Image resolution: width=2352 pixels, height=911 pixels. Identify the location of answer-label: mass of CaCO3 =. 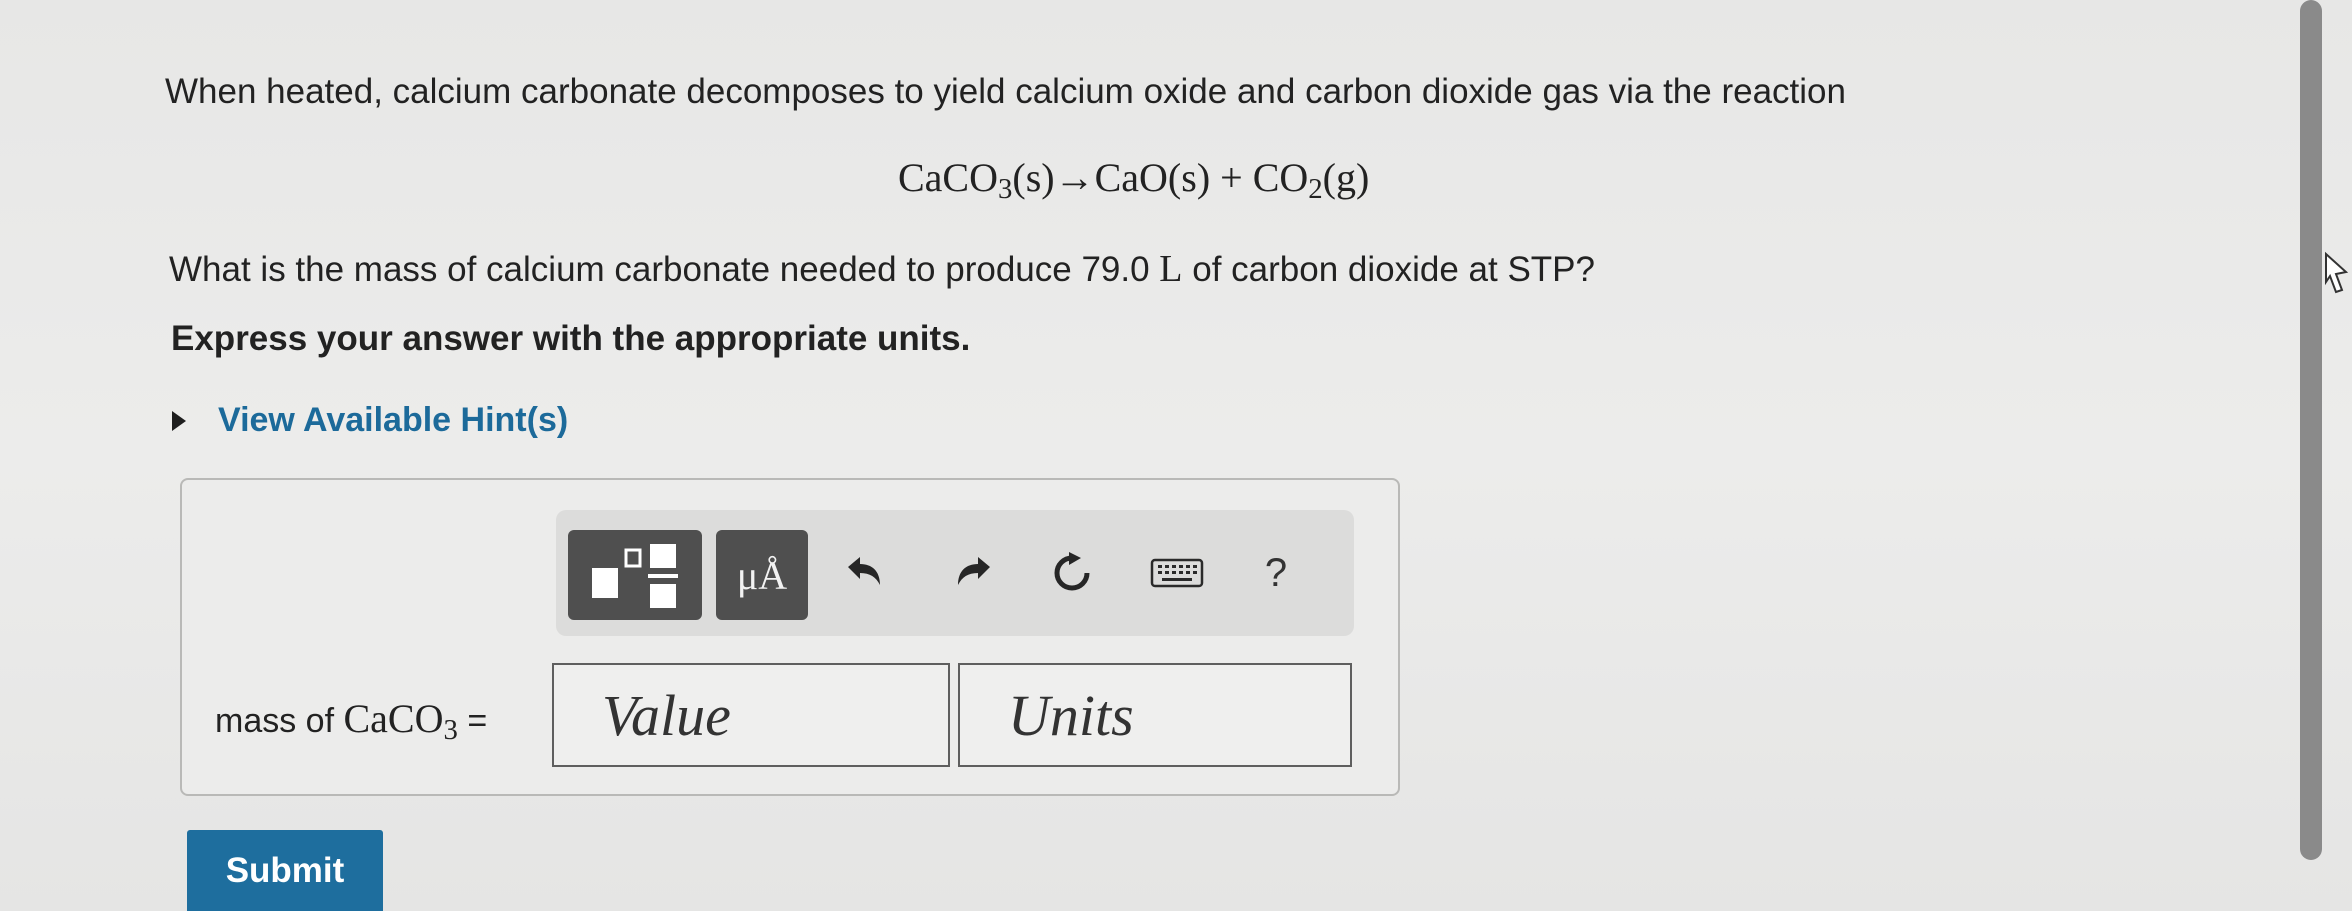
(351, 721).